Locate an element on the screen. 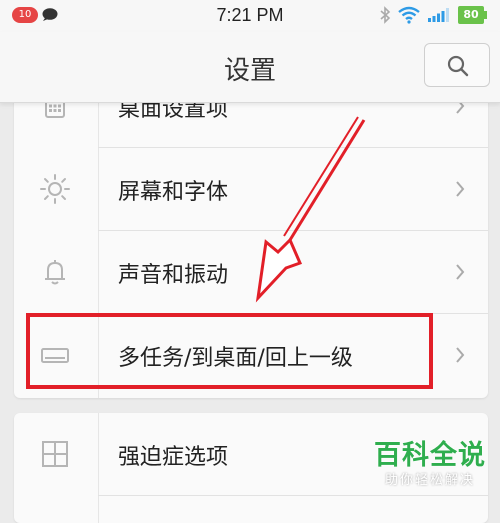 The height and width of the screenshot is (523, 500). watermark-logo: 百科全说 助你轻松解决 is located at coordinates (430, 469).